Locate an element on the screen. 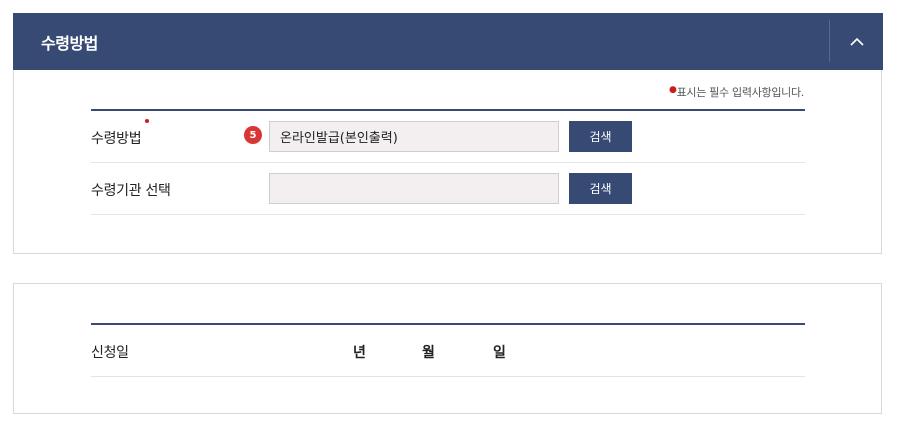  panel-header: 수령방법 is located at coordinates (448, 41).